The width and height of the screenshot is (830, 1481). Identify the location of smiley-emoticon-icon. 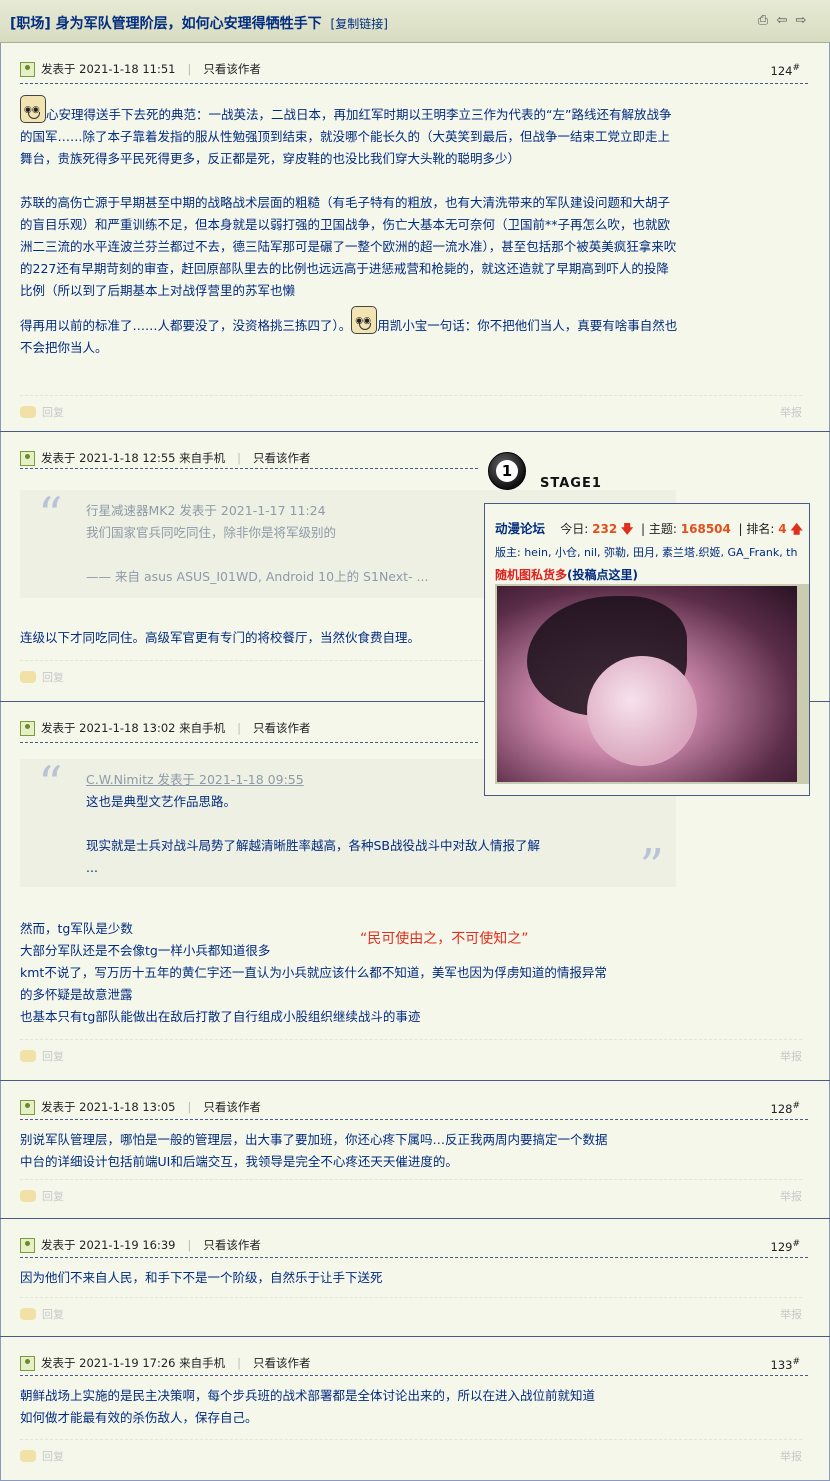
(33, 109).